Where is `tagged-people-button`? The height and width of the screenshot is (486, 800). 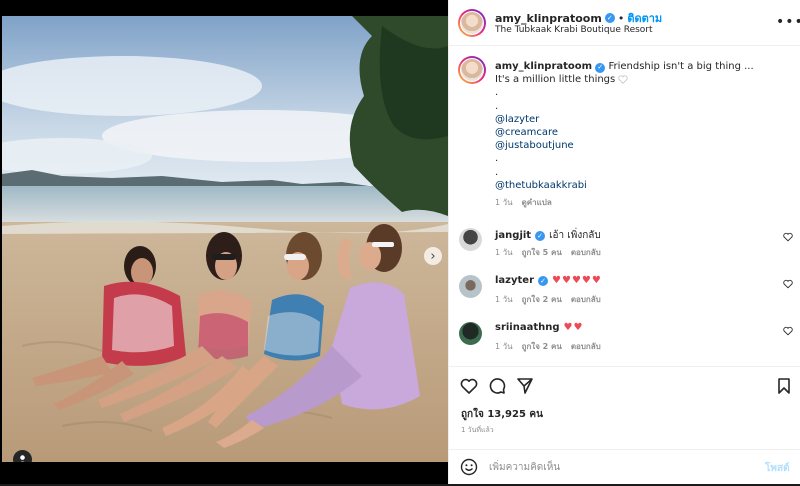
tagged-people-button is located at coordinates (22, 456).